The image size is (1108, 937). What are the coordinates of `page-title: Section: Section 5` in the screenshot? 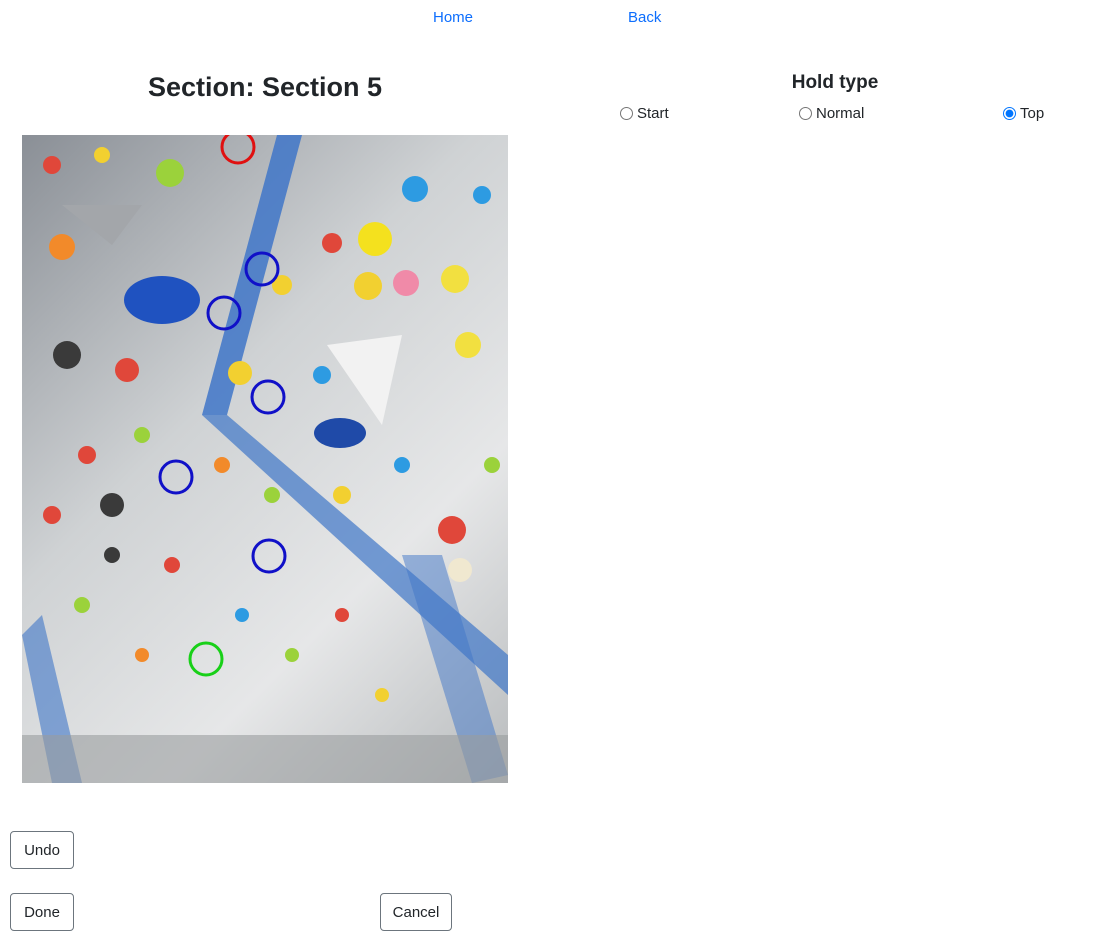 It's located at (265, 87).